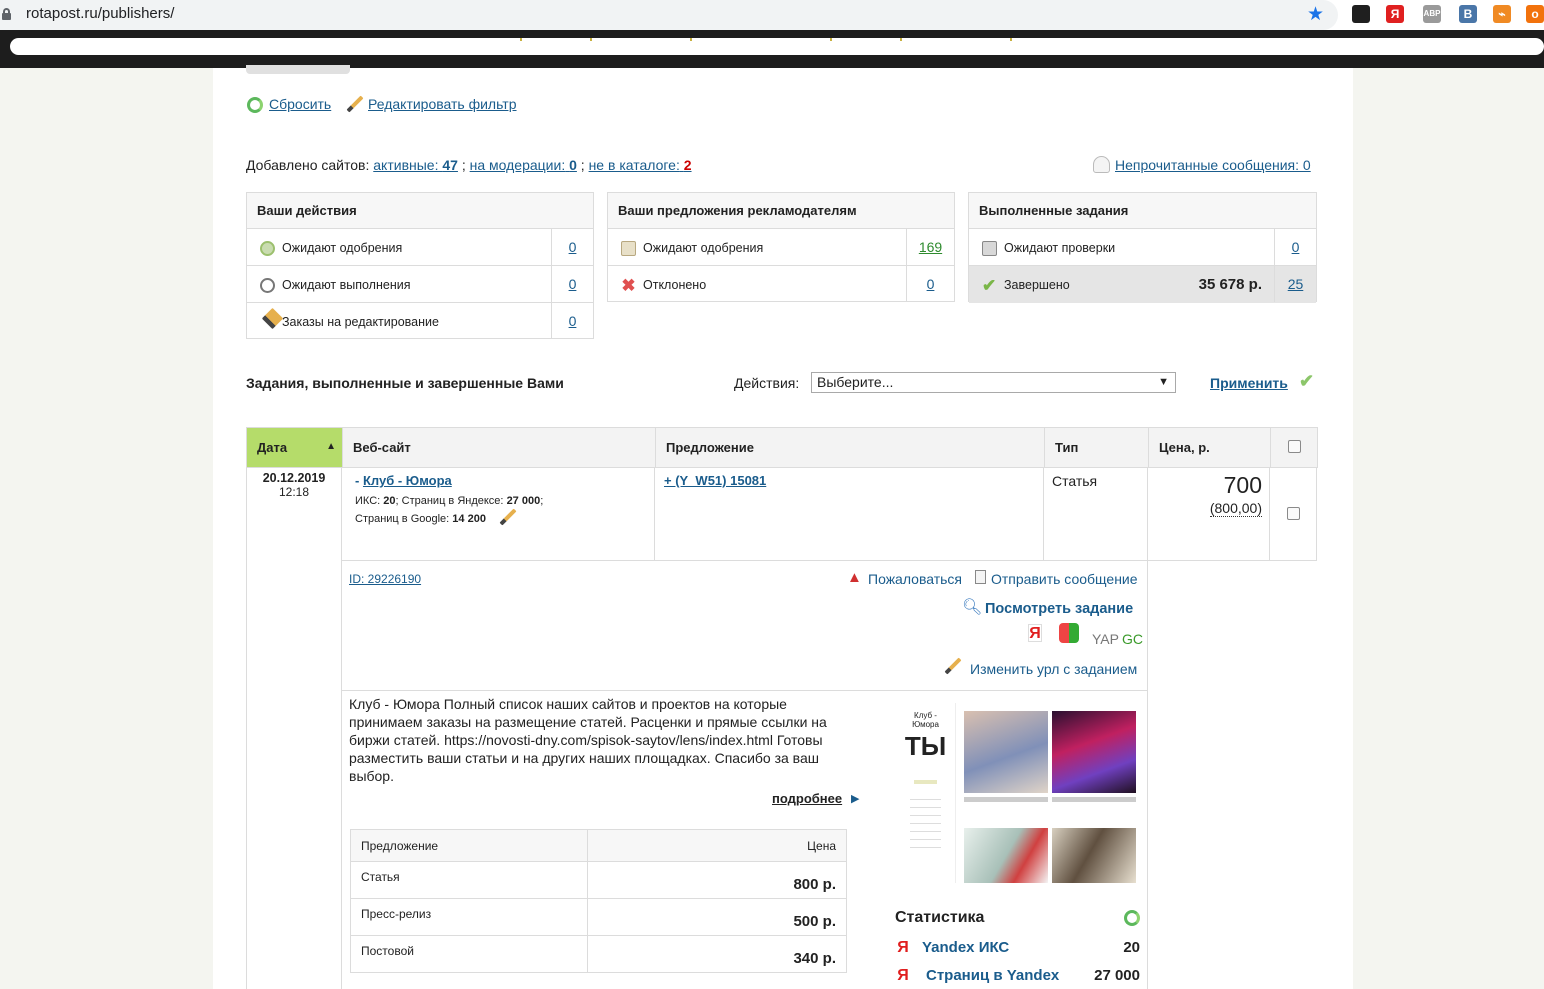 The width and height of the screenshot is (1544, 989). Describe the element at coordinates (368, 501) in the screenshot. I see `iks-label: ИКС:` at that location.